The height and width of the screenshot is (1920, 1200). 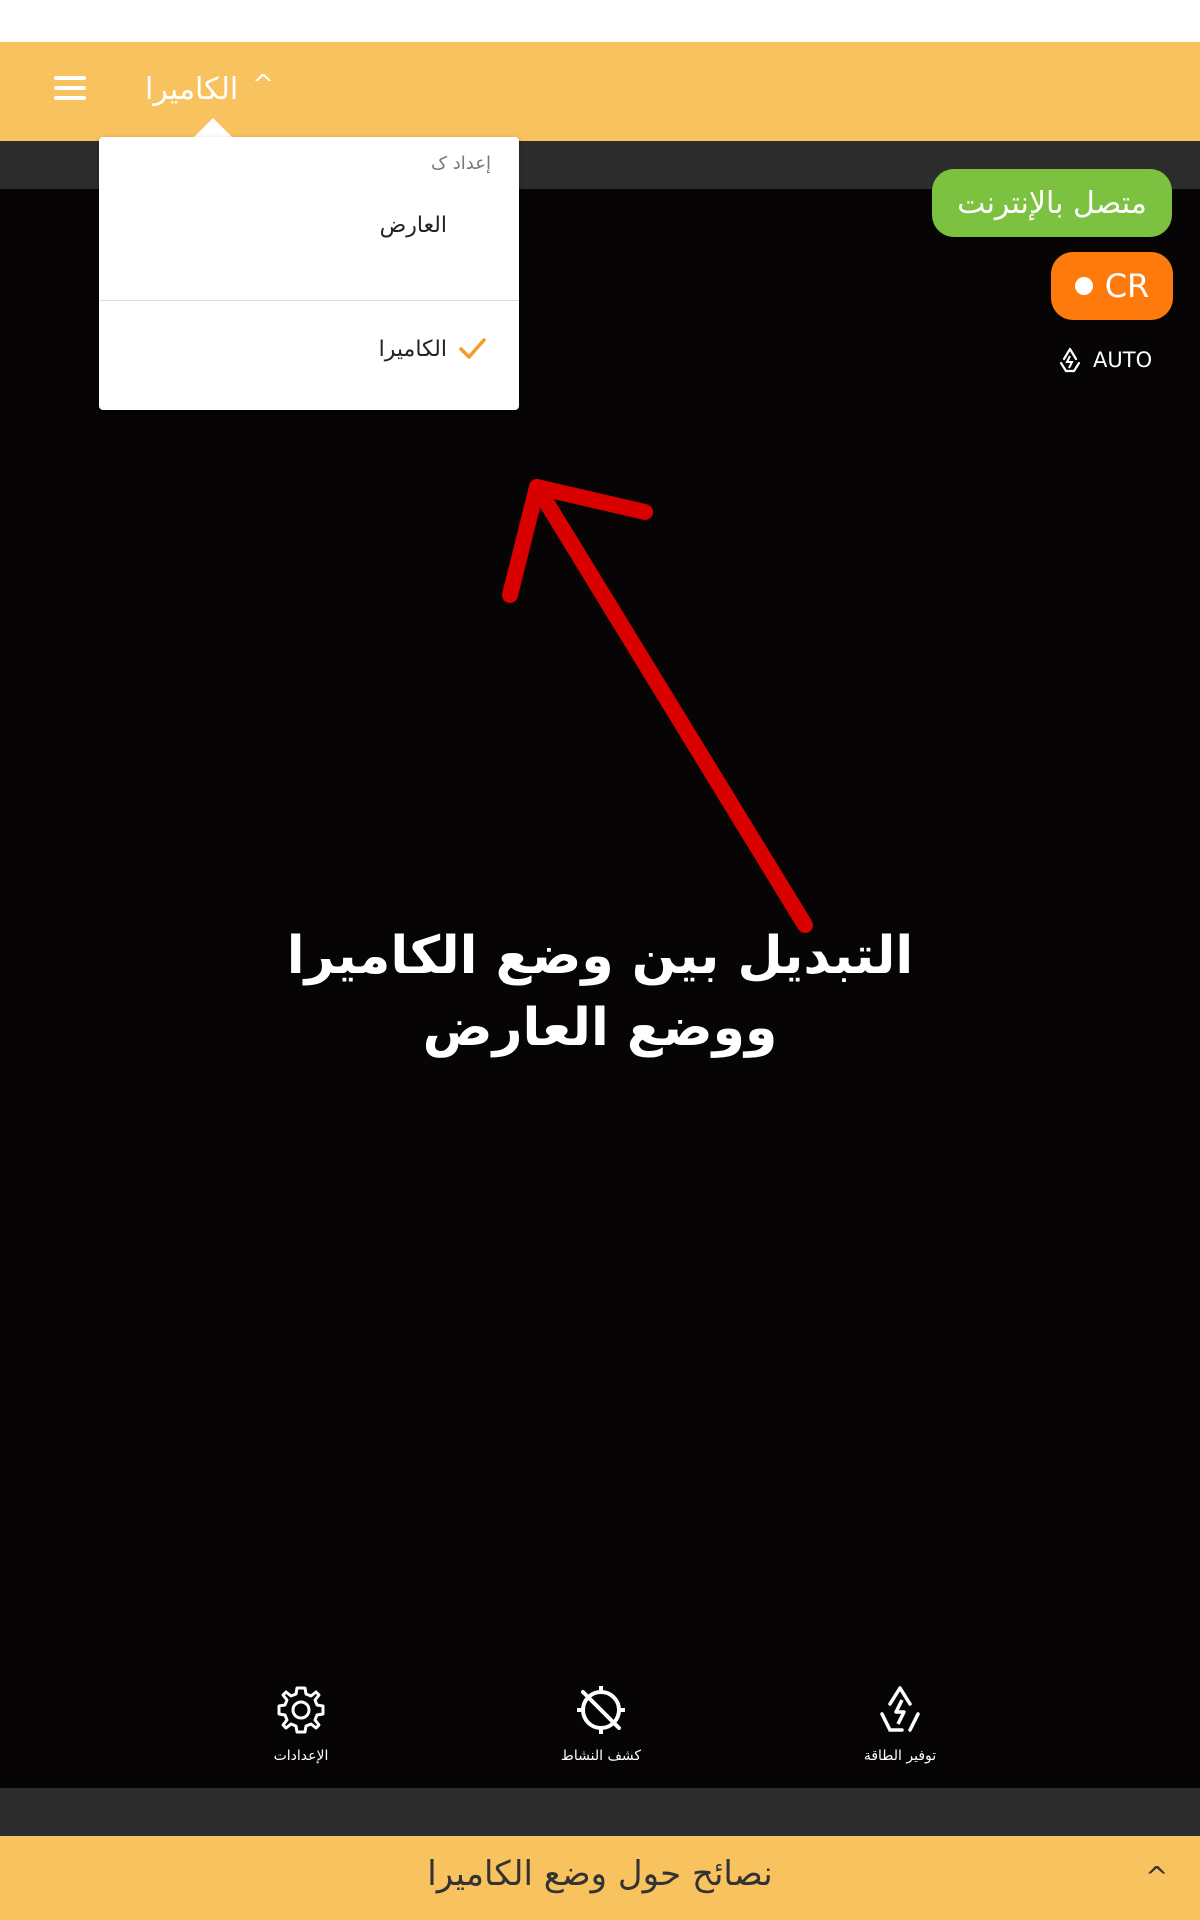 I want to click on recycle-power-icon, so click(x=1070, y=360).